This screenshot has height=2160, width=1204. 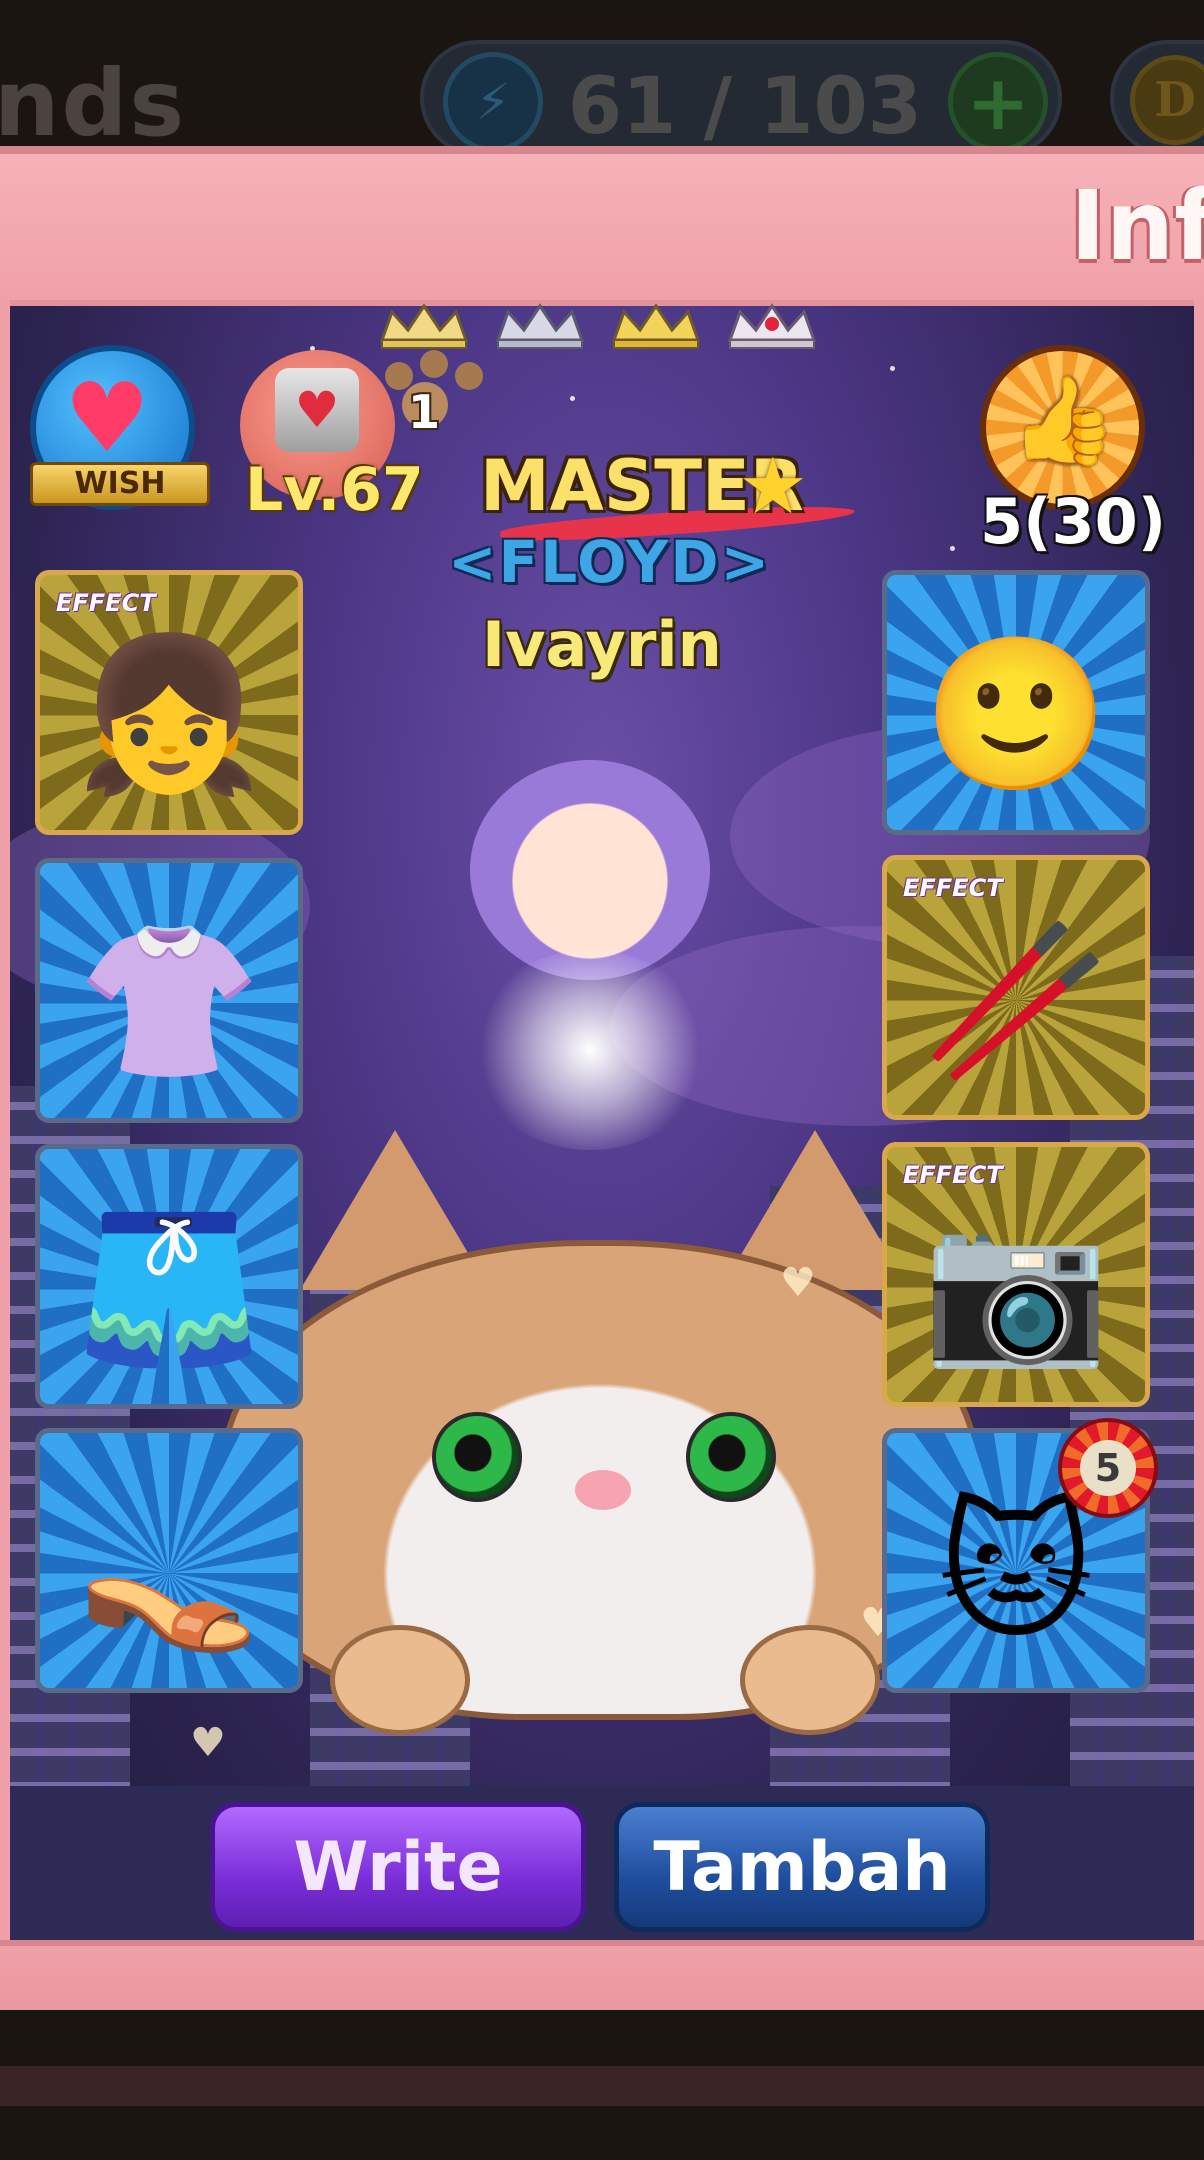 I want to click on guild-name: <FLOYD>, so click(x=610, y=562).